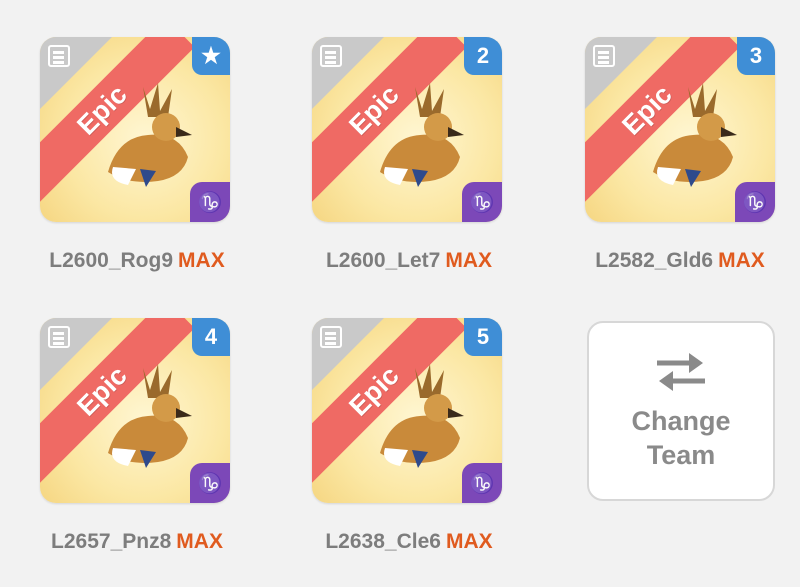  Describe the element at coordinates (681, 421) in the screenshot. I see `change-team-line1: Change` at that location.